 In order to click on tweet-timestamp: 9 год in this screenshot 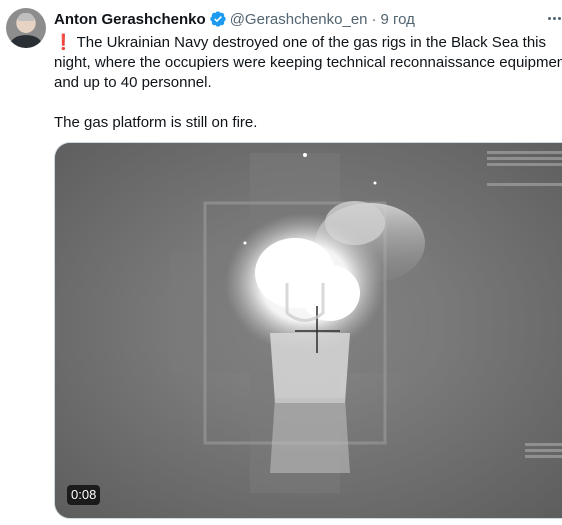, I will do `click(398, 19)`.